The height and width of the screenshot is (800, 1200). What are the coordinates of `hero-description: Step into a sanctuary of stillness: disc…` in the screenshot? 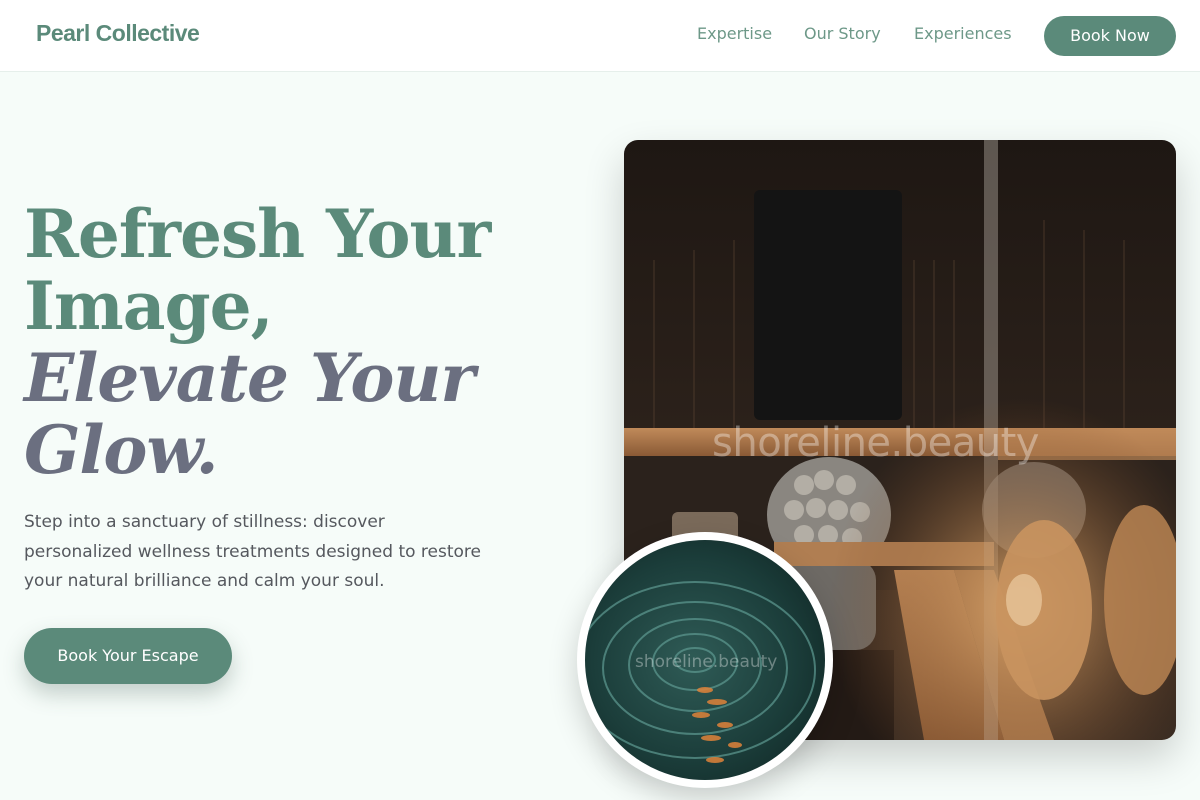 It's located at (253, 551).